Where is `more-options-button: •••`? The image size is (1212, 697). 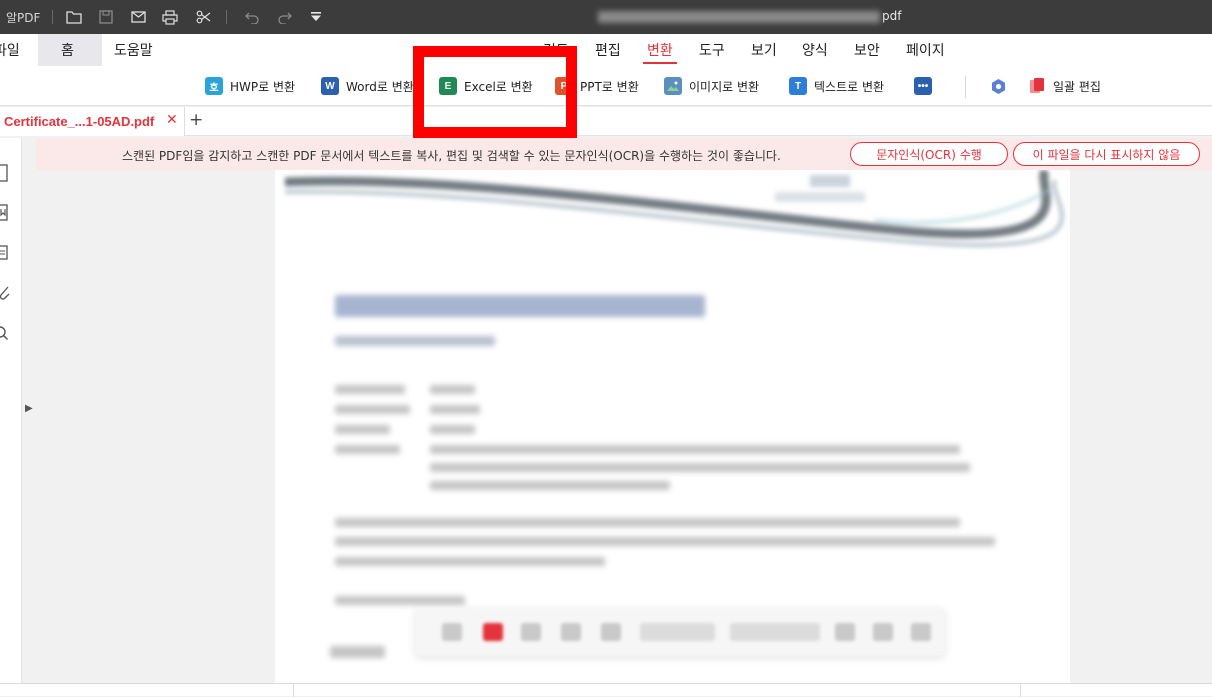
more-options-button: ••• is located at coordinates (926, 86).